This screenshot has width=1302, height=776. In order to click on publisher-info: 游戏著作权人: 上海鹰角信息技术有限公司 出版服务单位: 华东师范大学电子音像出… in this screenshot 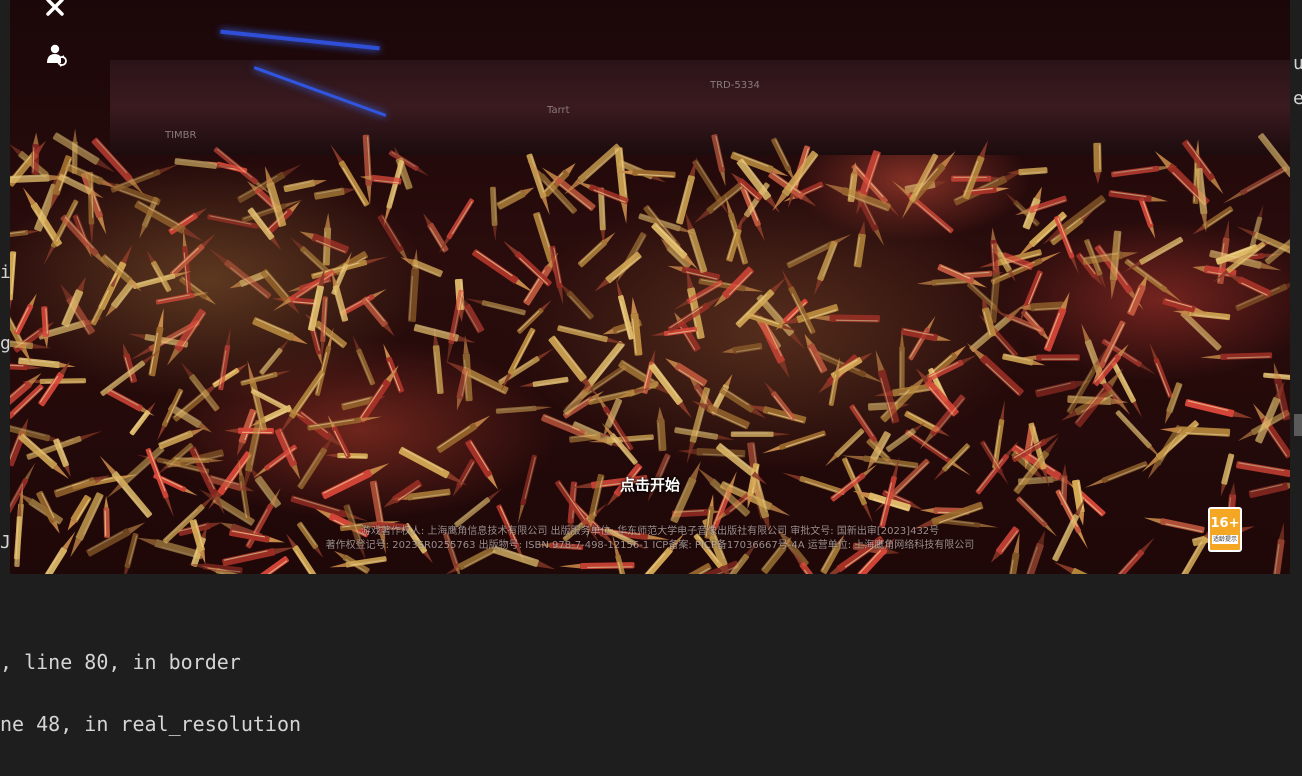, I will do `click(650, 531)`.